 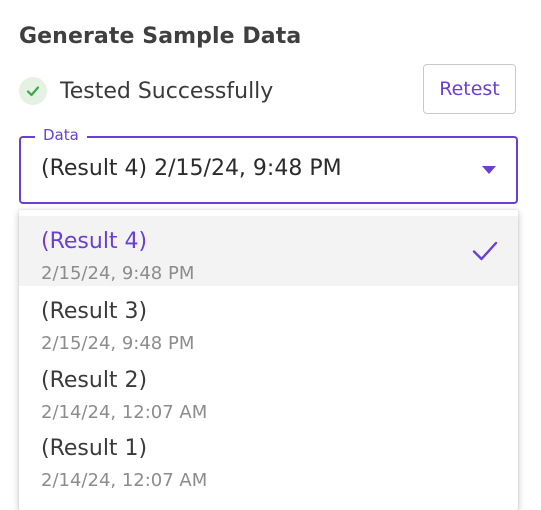 What do you see at coordinates (61, 135) in the screenshot?
I see `data-select-label: Data` at bounding box center [61, 135].